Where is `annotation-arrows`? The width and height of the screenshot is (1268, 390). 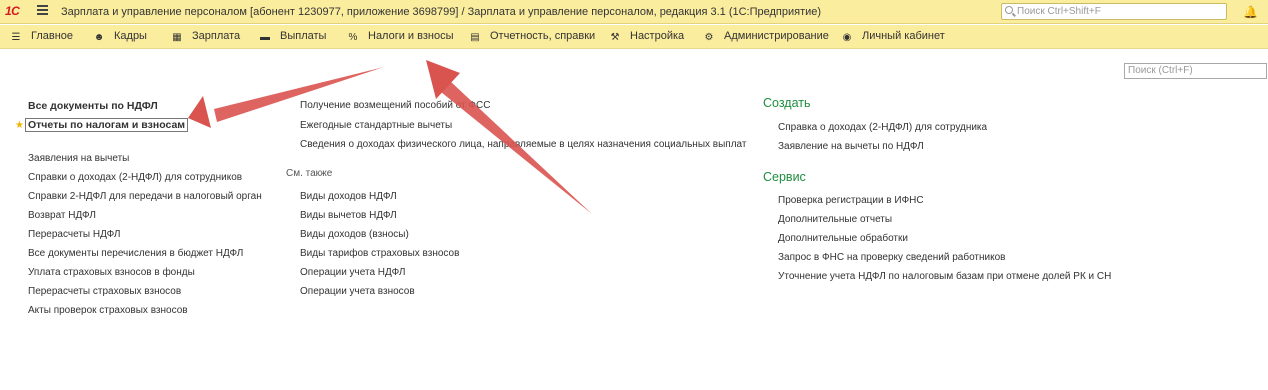
annotation-arrows is located at coordinates (390, 137).